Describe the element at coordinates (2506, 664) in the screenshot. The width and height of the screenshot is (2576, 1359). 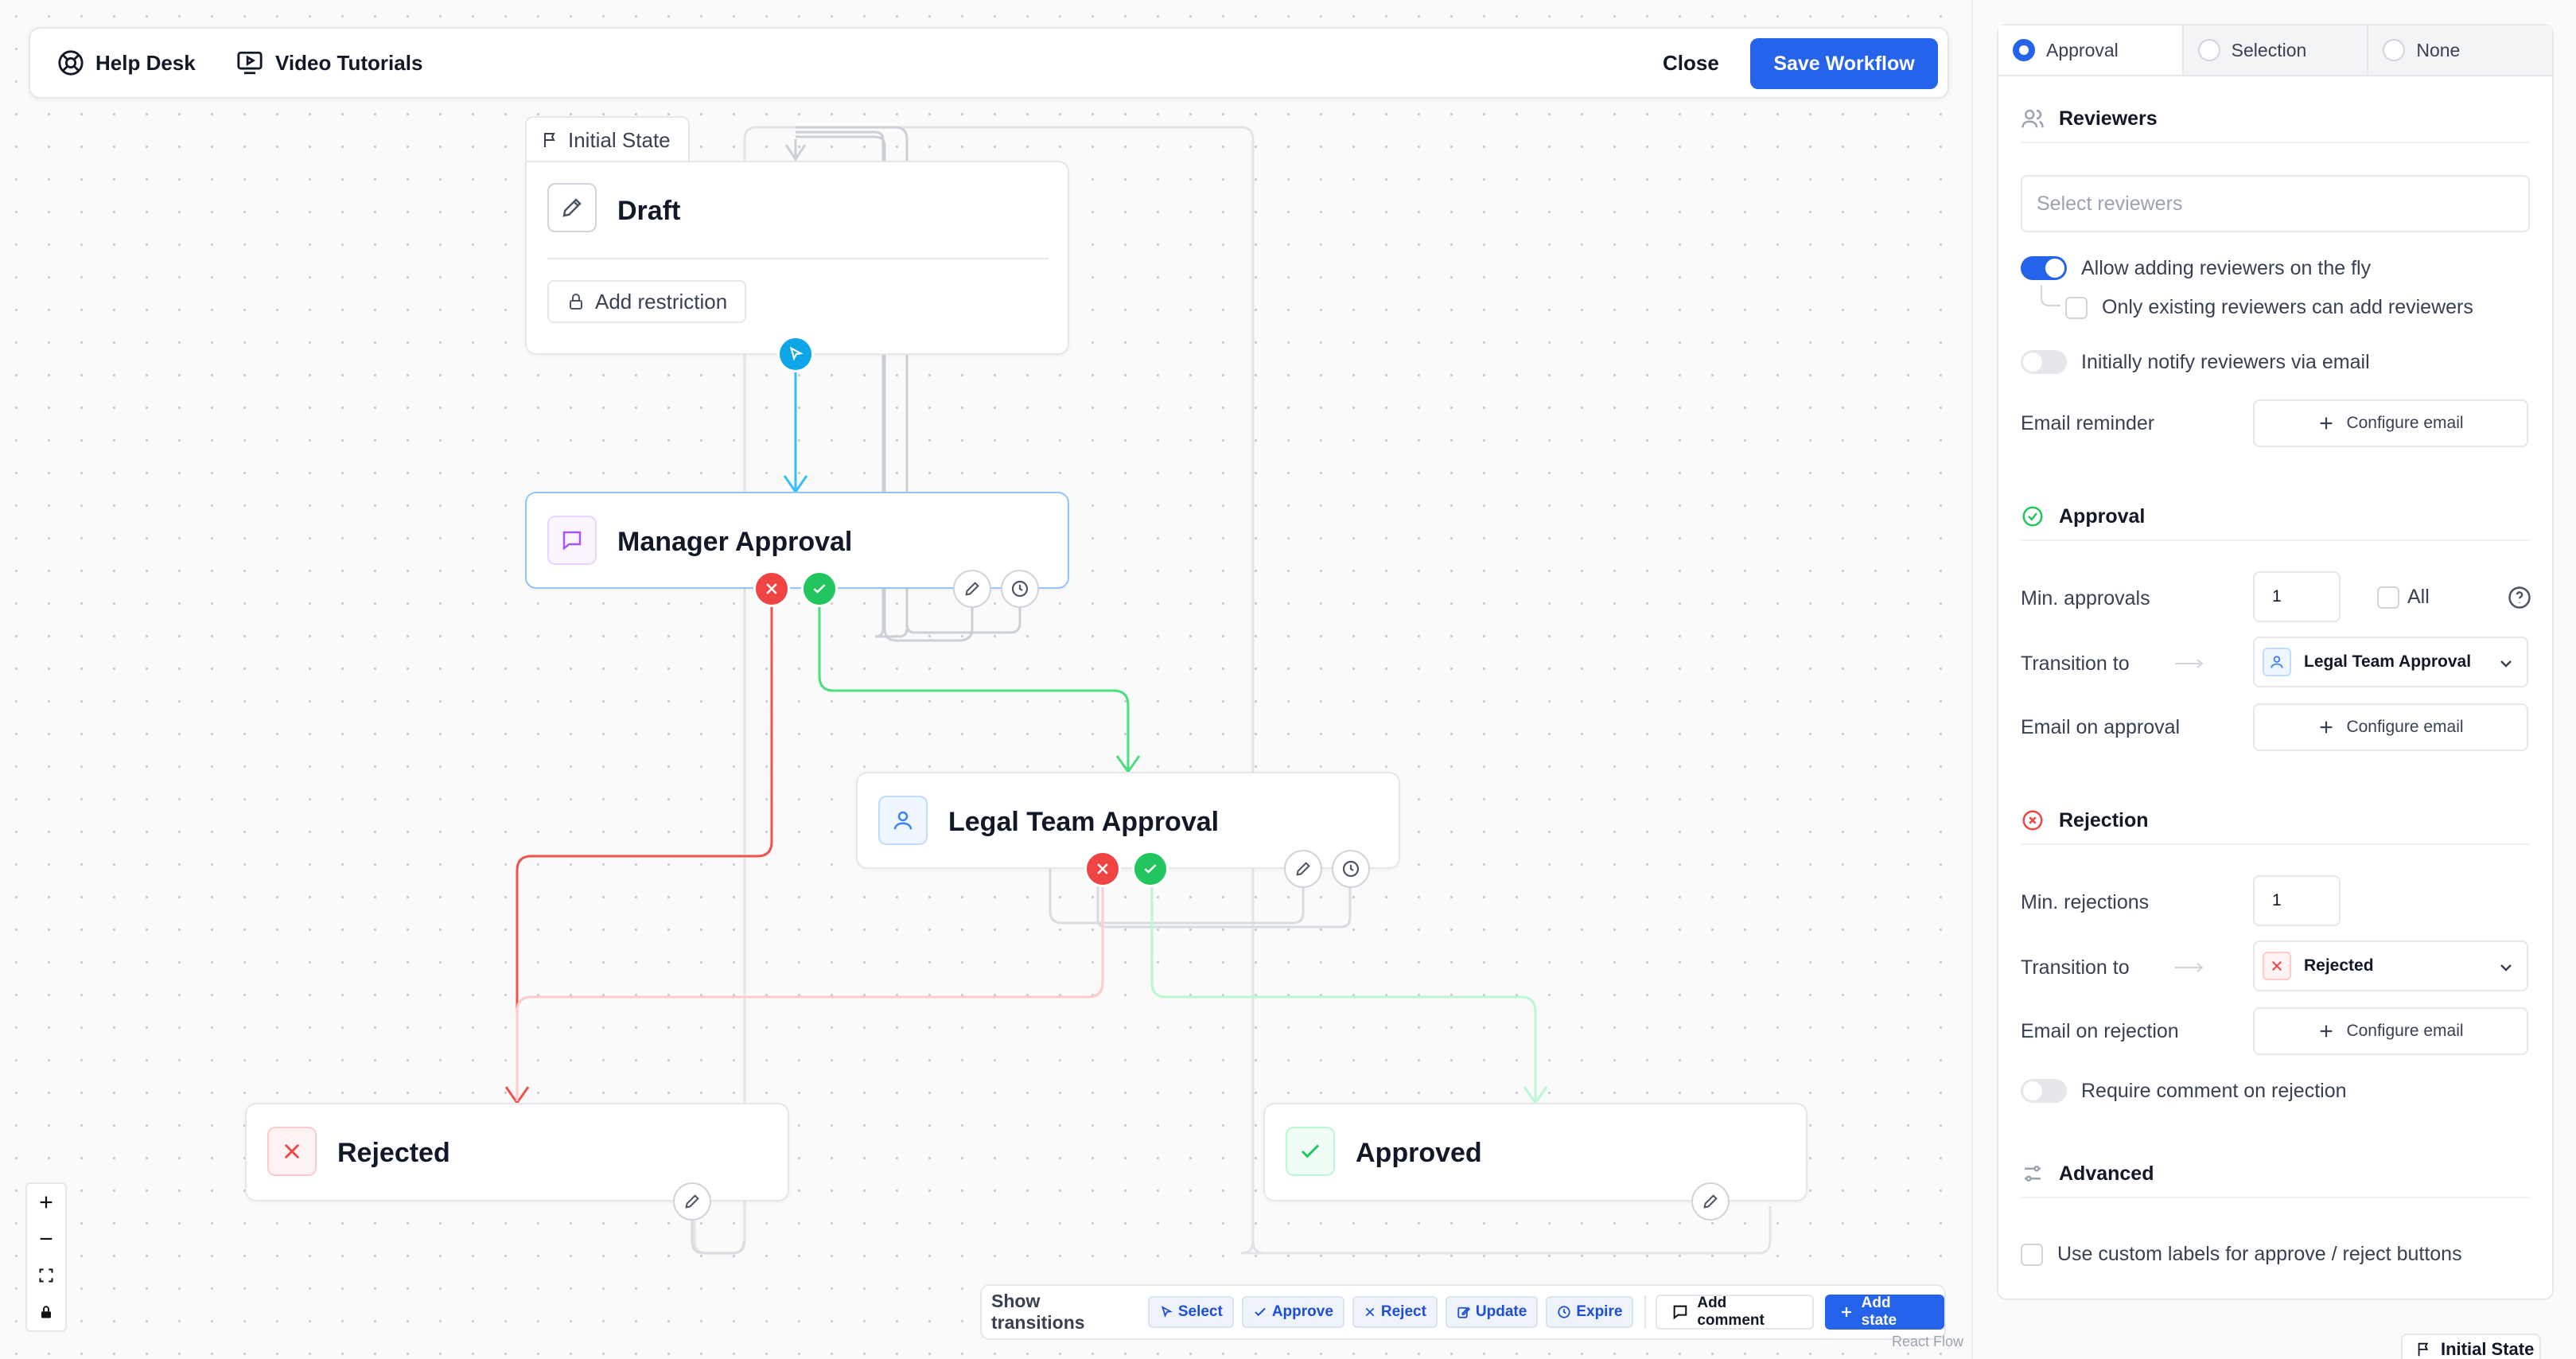
I see `chevron-down-icon` at that location.